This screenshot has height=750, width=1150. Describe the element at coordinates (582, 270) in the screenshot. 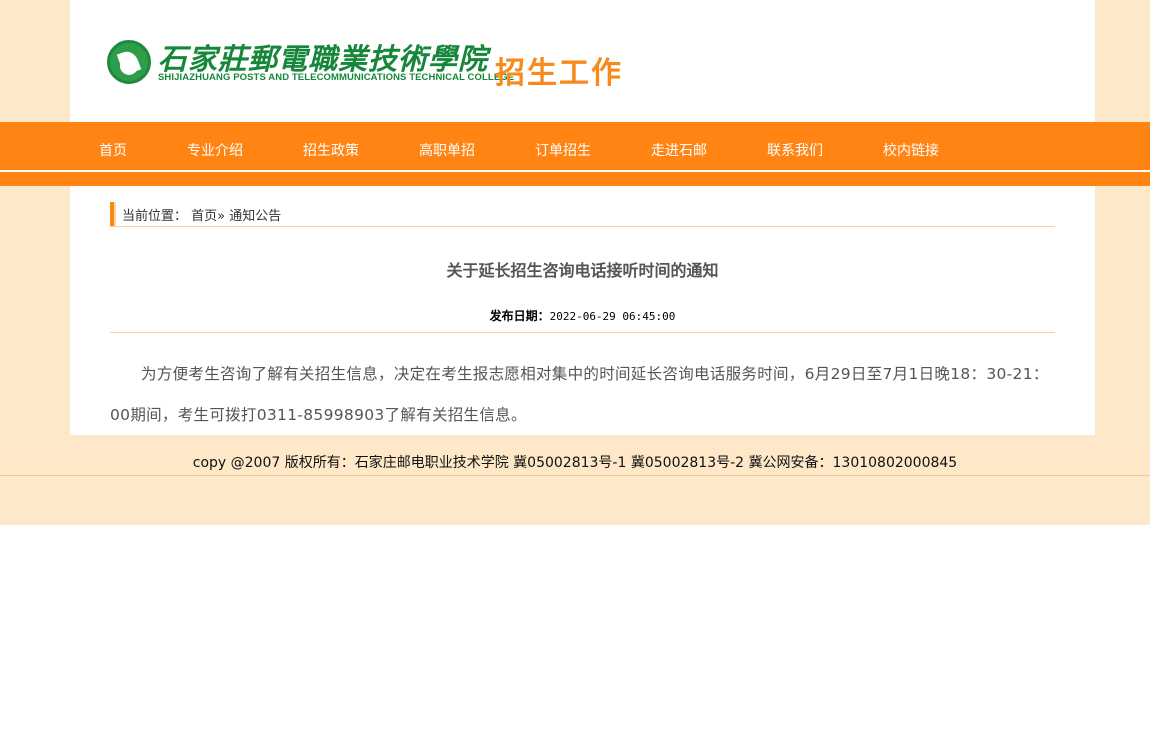

I see `article-title: 关于延长招生咨询电话接听时间的通知` at that location.